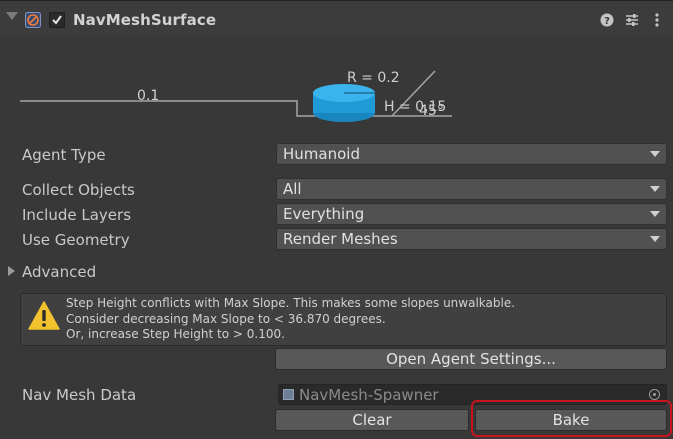 Image resolution: width=673 pixels, height=439 pixels. Describe the element at coordinates (11, 271) in the screenshot. I see `advanced-foldout-arrow-icon` at that location.